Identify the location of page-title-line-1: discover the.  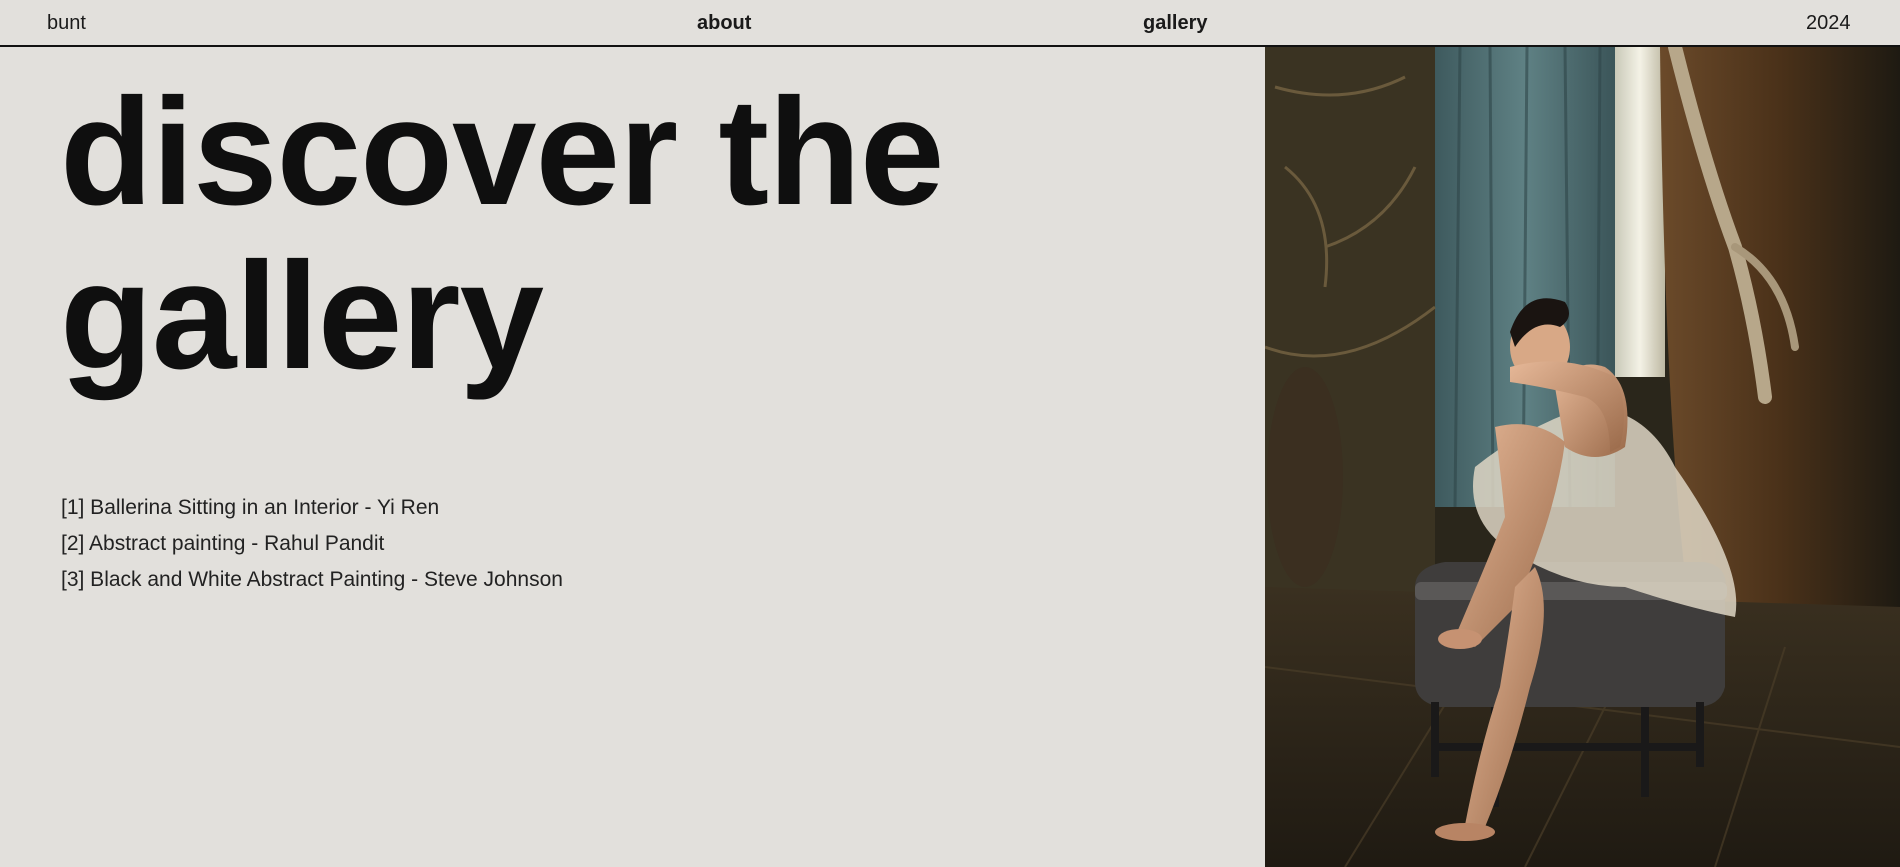
(502, 152).